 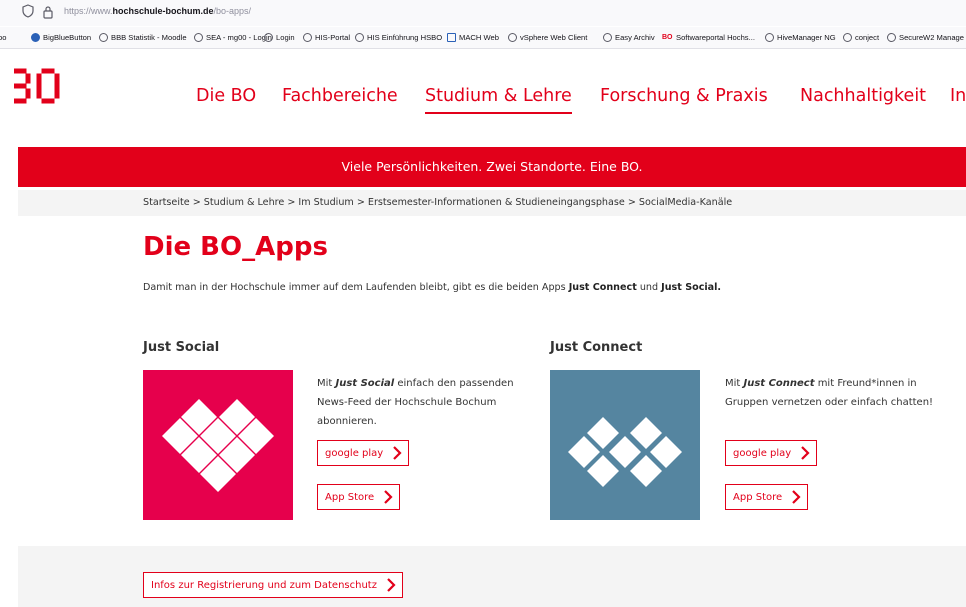 I want to click on mach-icon, so click(x=451, y=37).